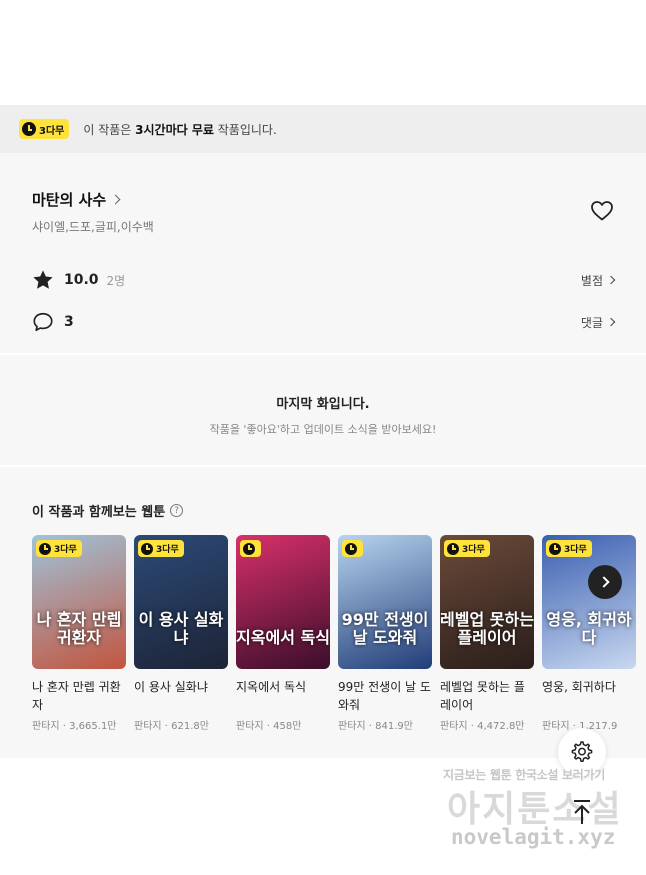  I want to click on recommendation-name: 레벨업 못하는 플레이어, so click(487, 696).